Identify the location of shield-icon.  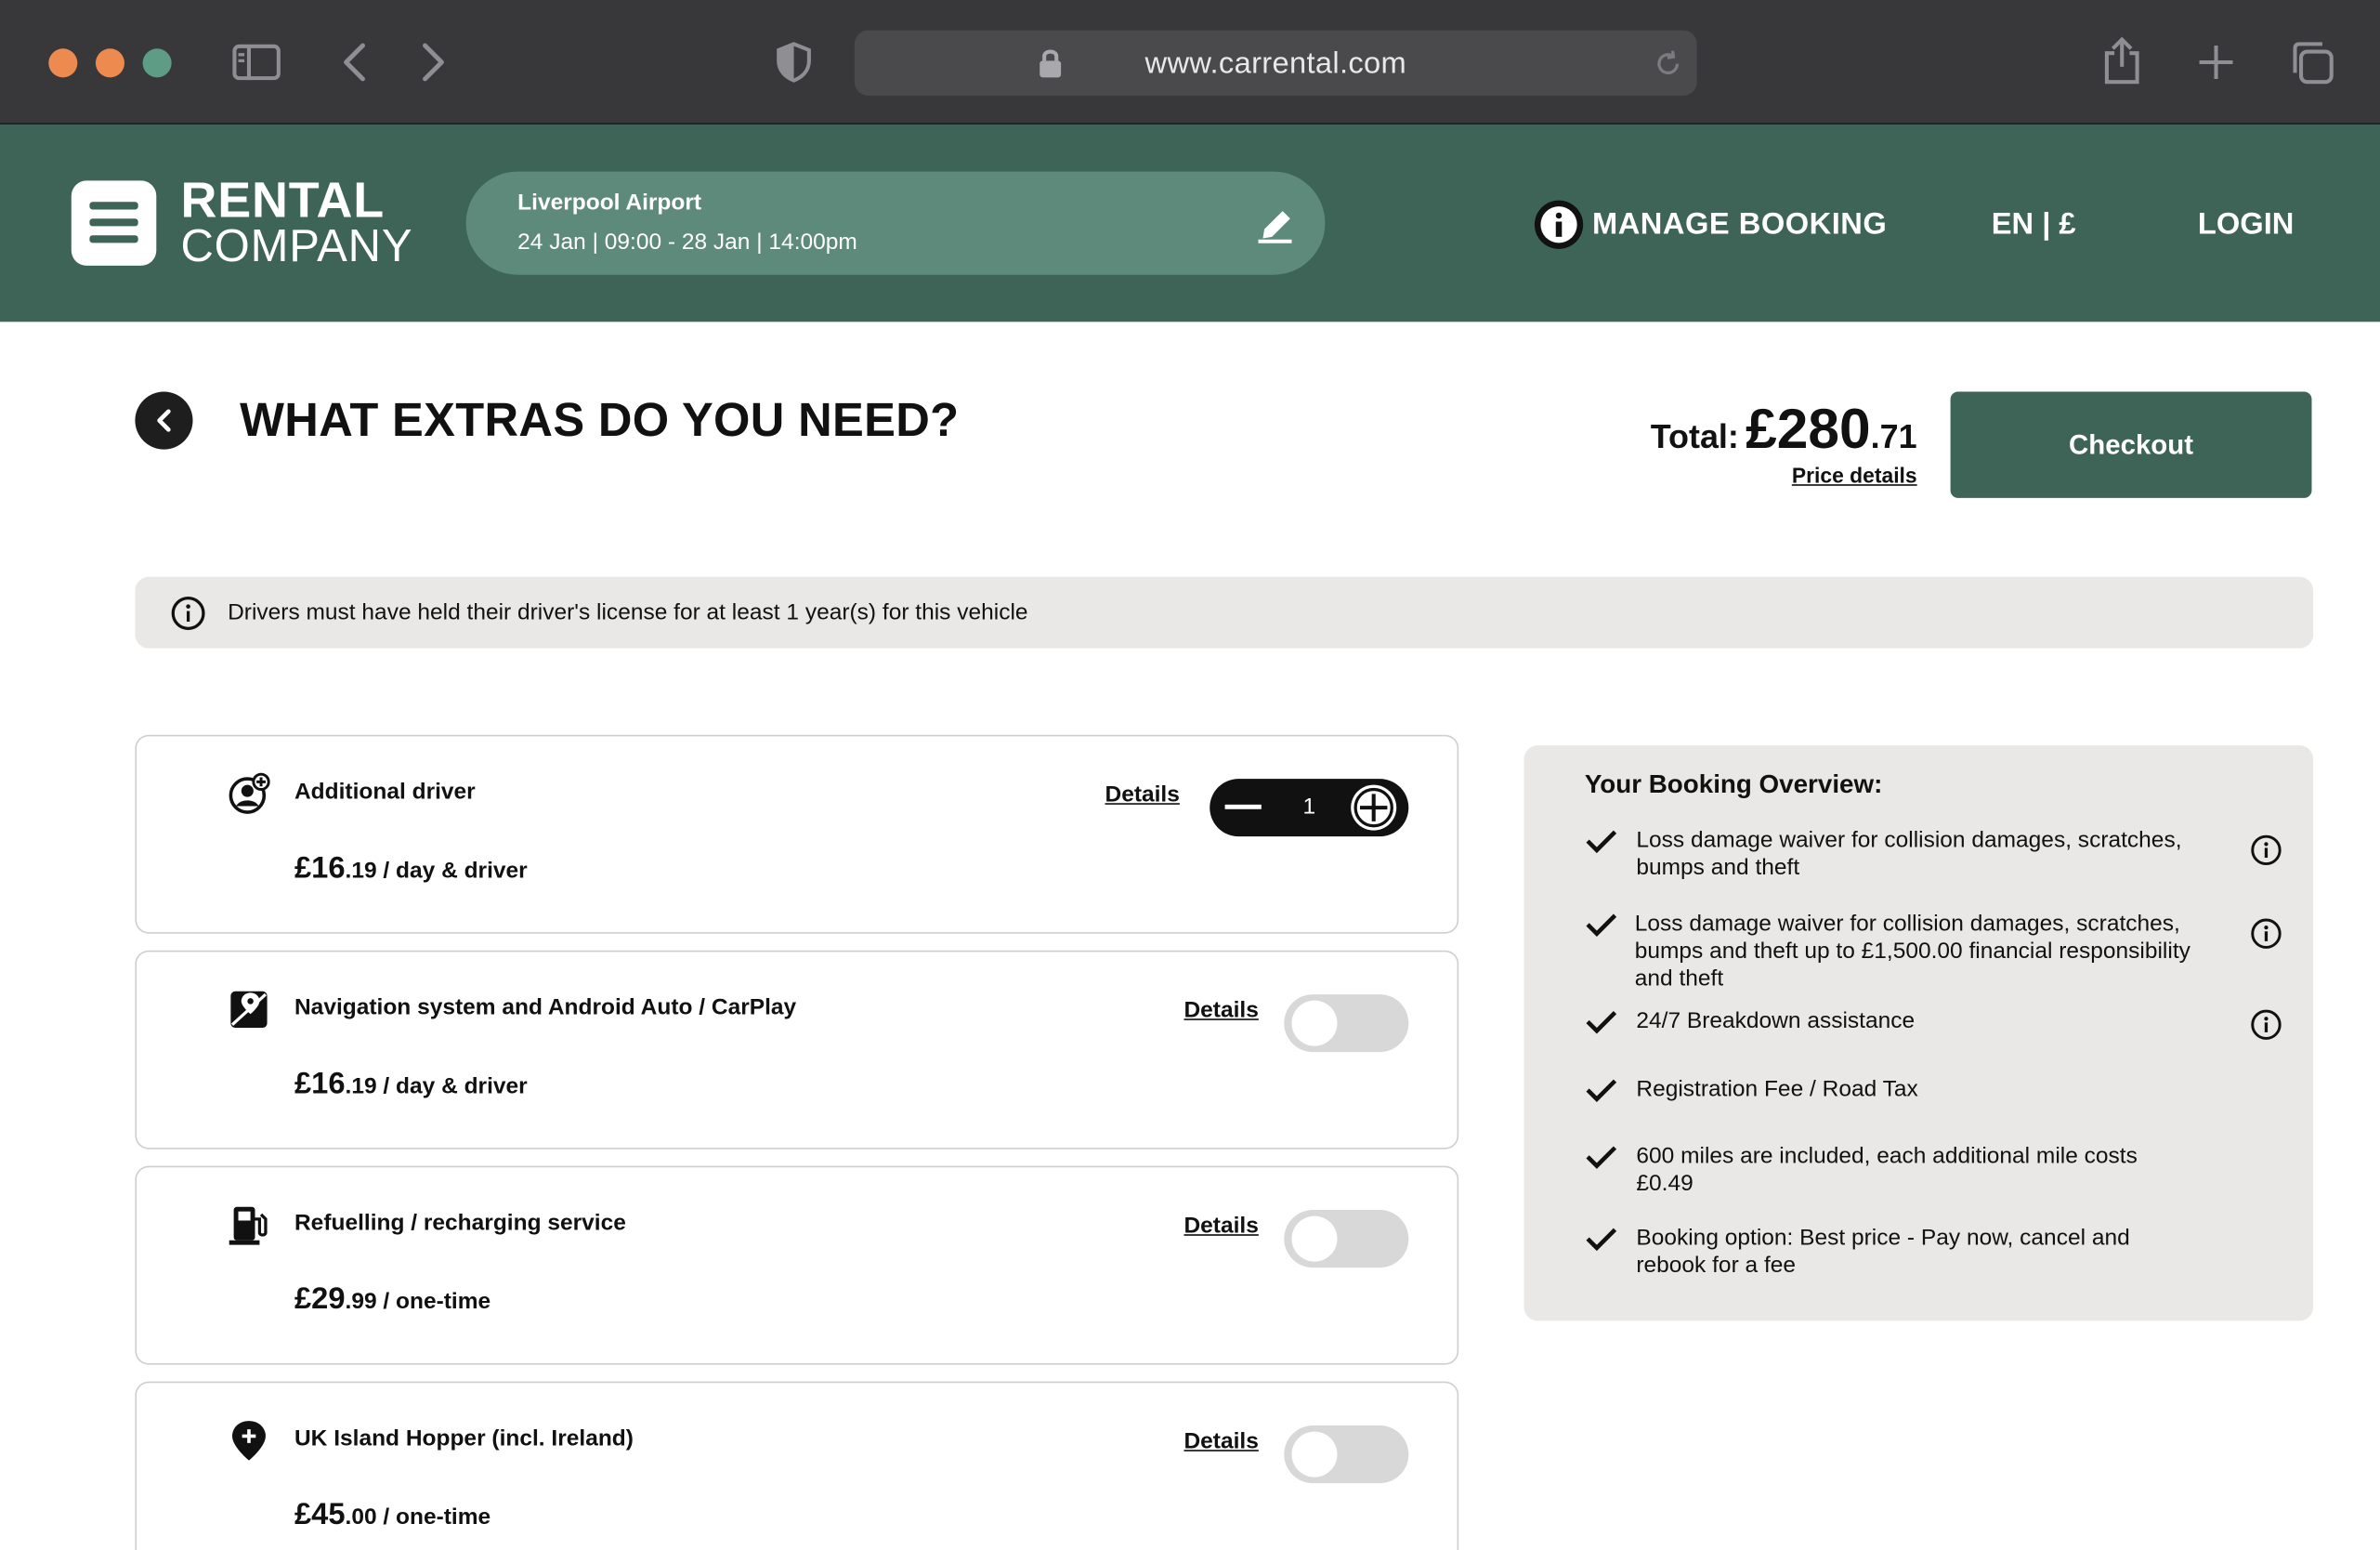
(794, 63).